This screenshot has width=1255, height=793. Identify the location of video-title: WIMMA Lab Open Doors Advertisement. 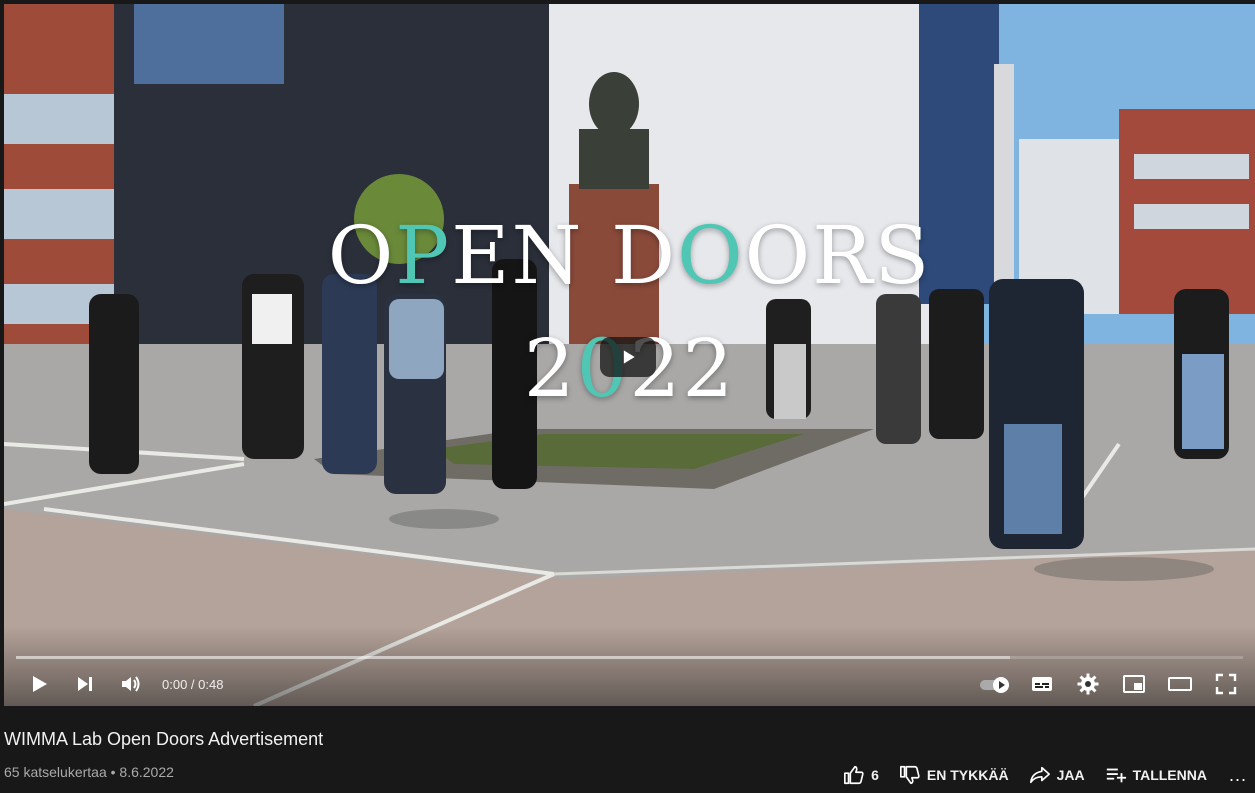
(164, 739).